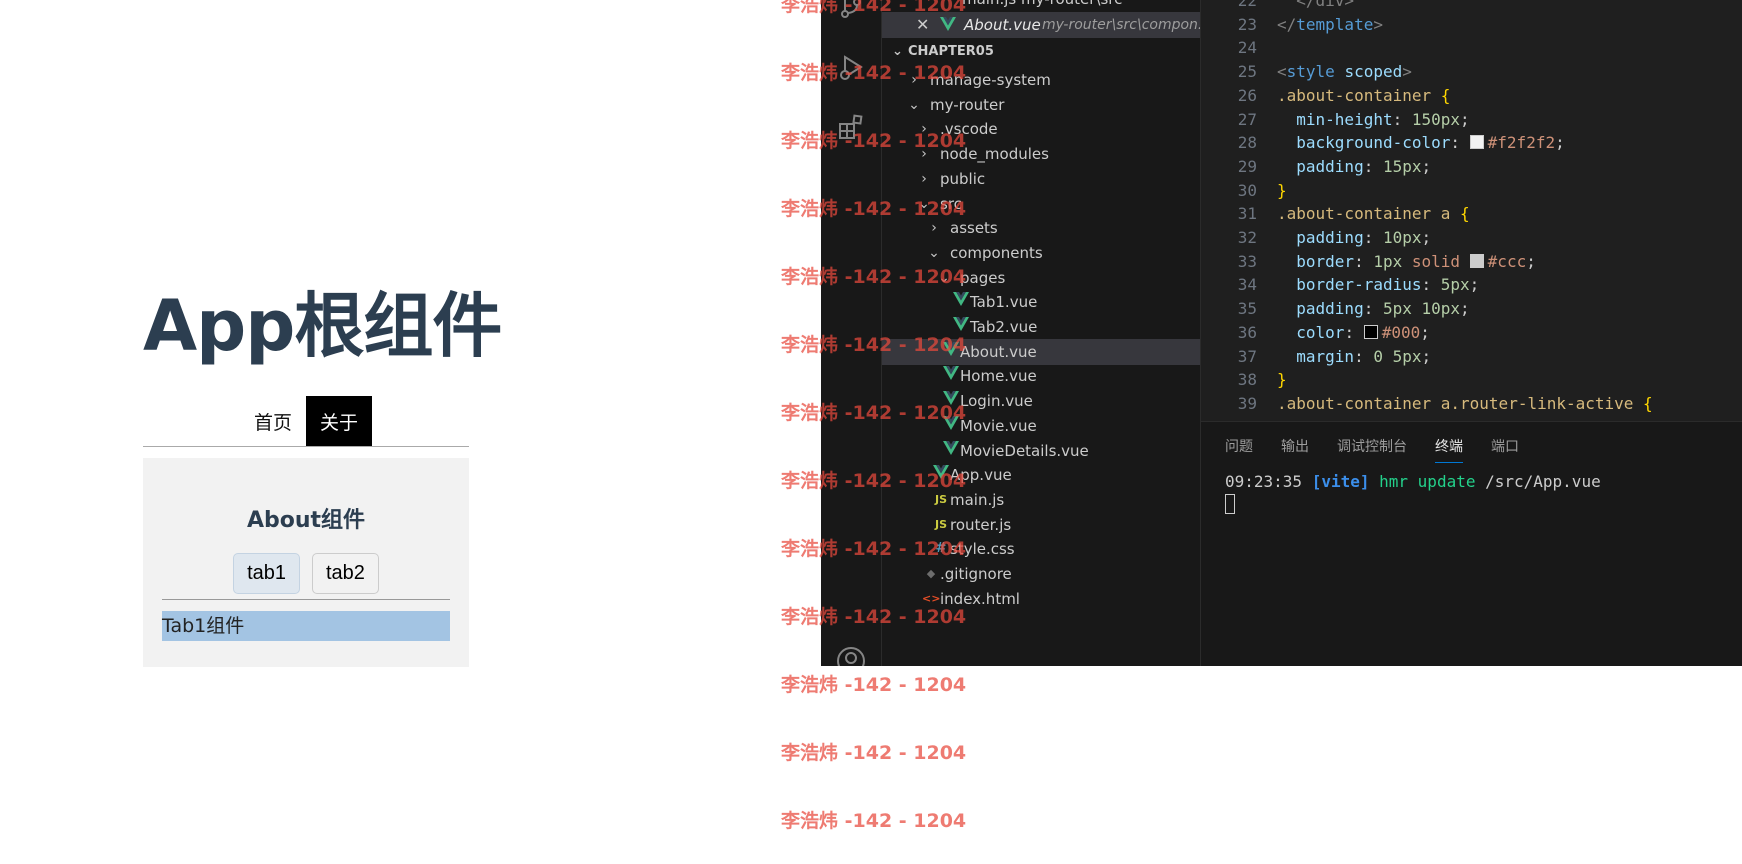 This screenshot has width=1742, height=864. Describe the element at coordinates (1247, 190) in the screenshot. I see `line-number: 30` at that location.